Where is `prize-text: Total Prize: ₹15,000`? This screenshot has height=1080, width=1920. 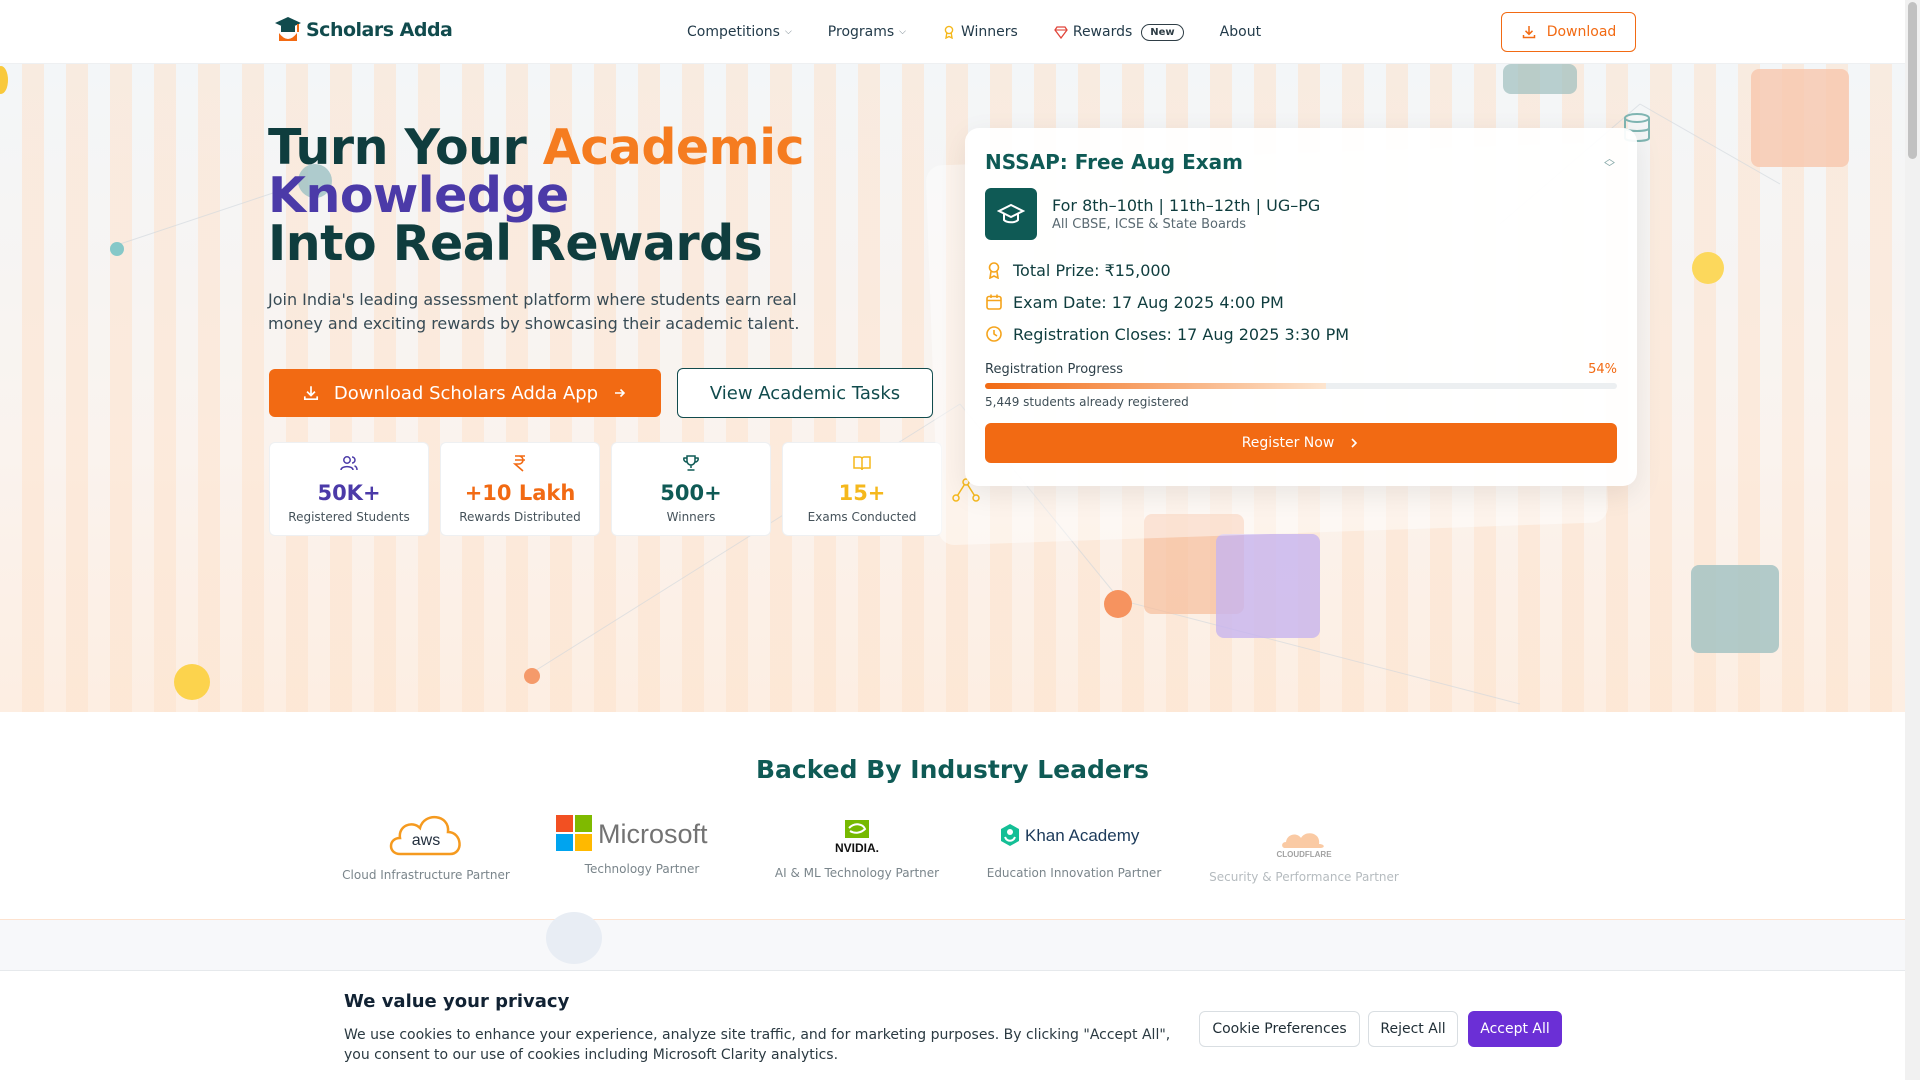 prize-text: Total Prize: ₹15,000 is located at coordinates (1092, 270).